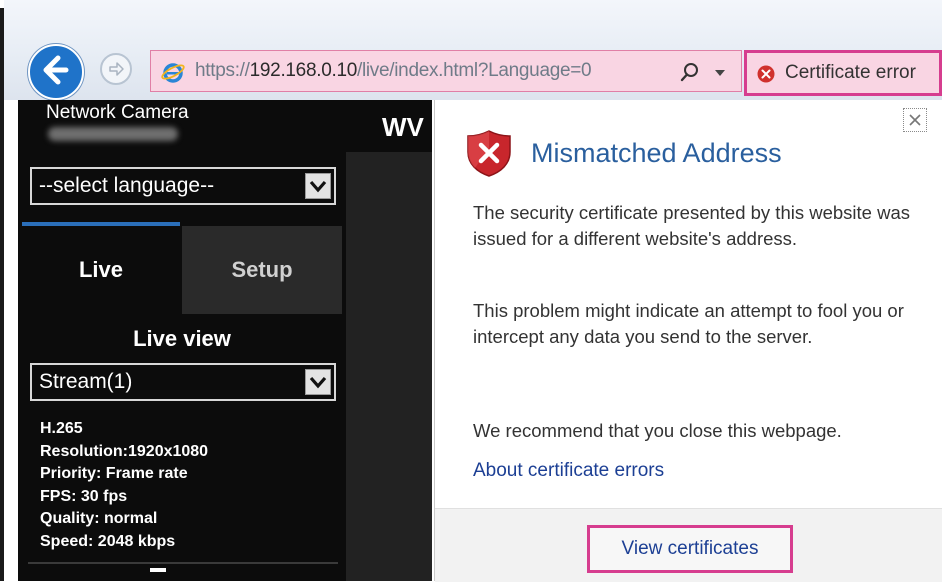 This screenshot has height=582, width=942. Describe the element at coordinates (108, 541) in the screenshot. I see `stream-speed: Speed: 2048 kbps` at that location.